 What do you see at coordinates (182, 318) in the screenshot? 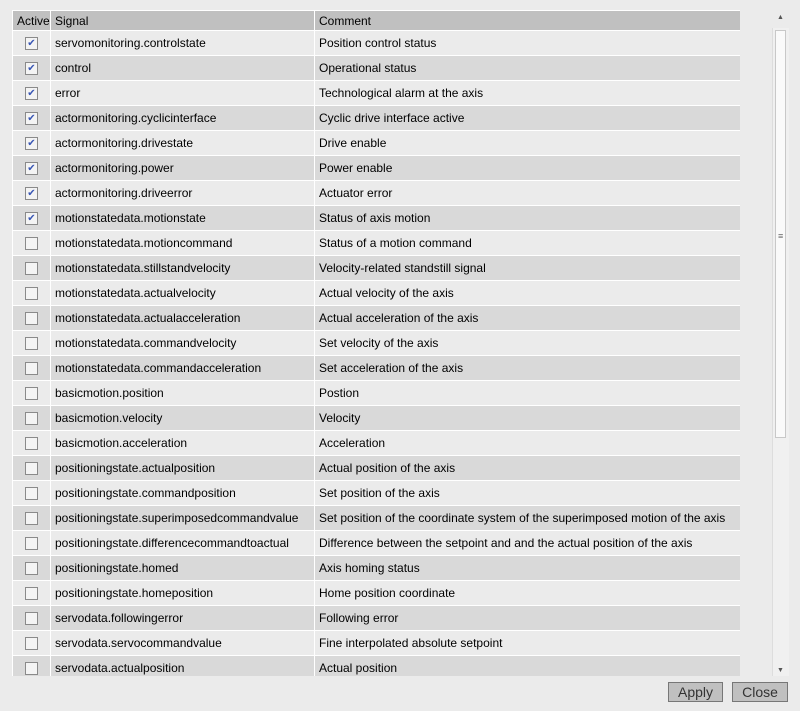
I see `signal-cell: motionstatedata.actualacceleration` at bounding box center [182, 318].